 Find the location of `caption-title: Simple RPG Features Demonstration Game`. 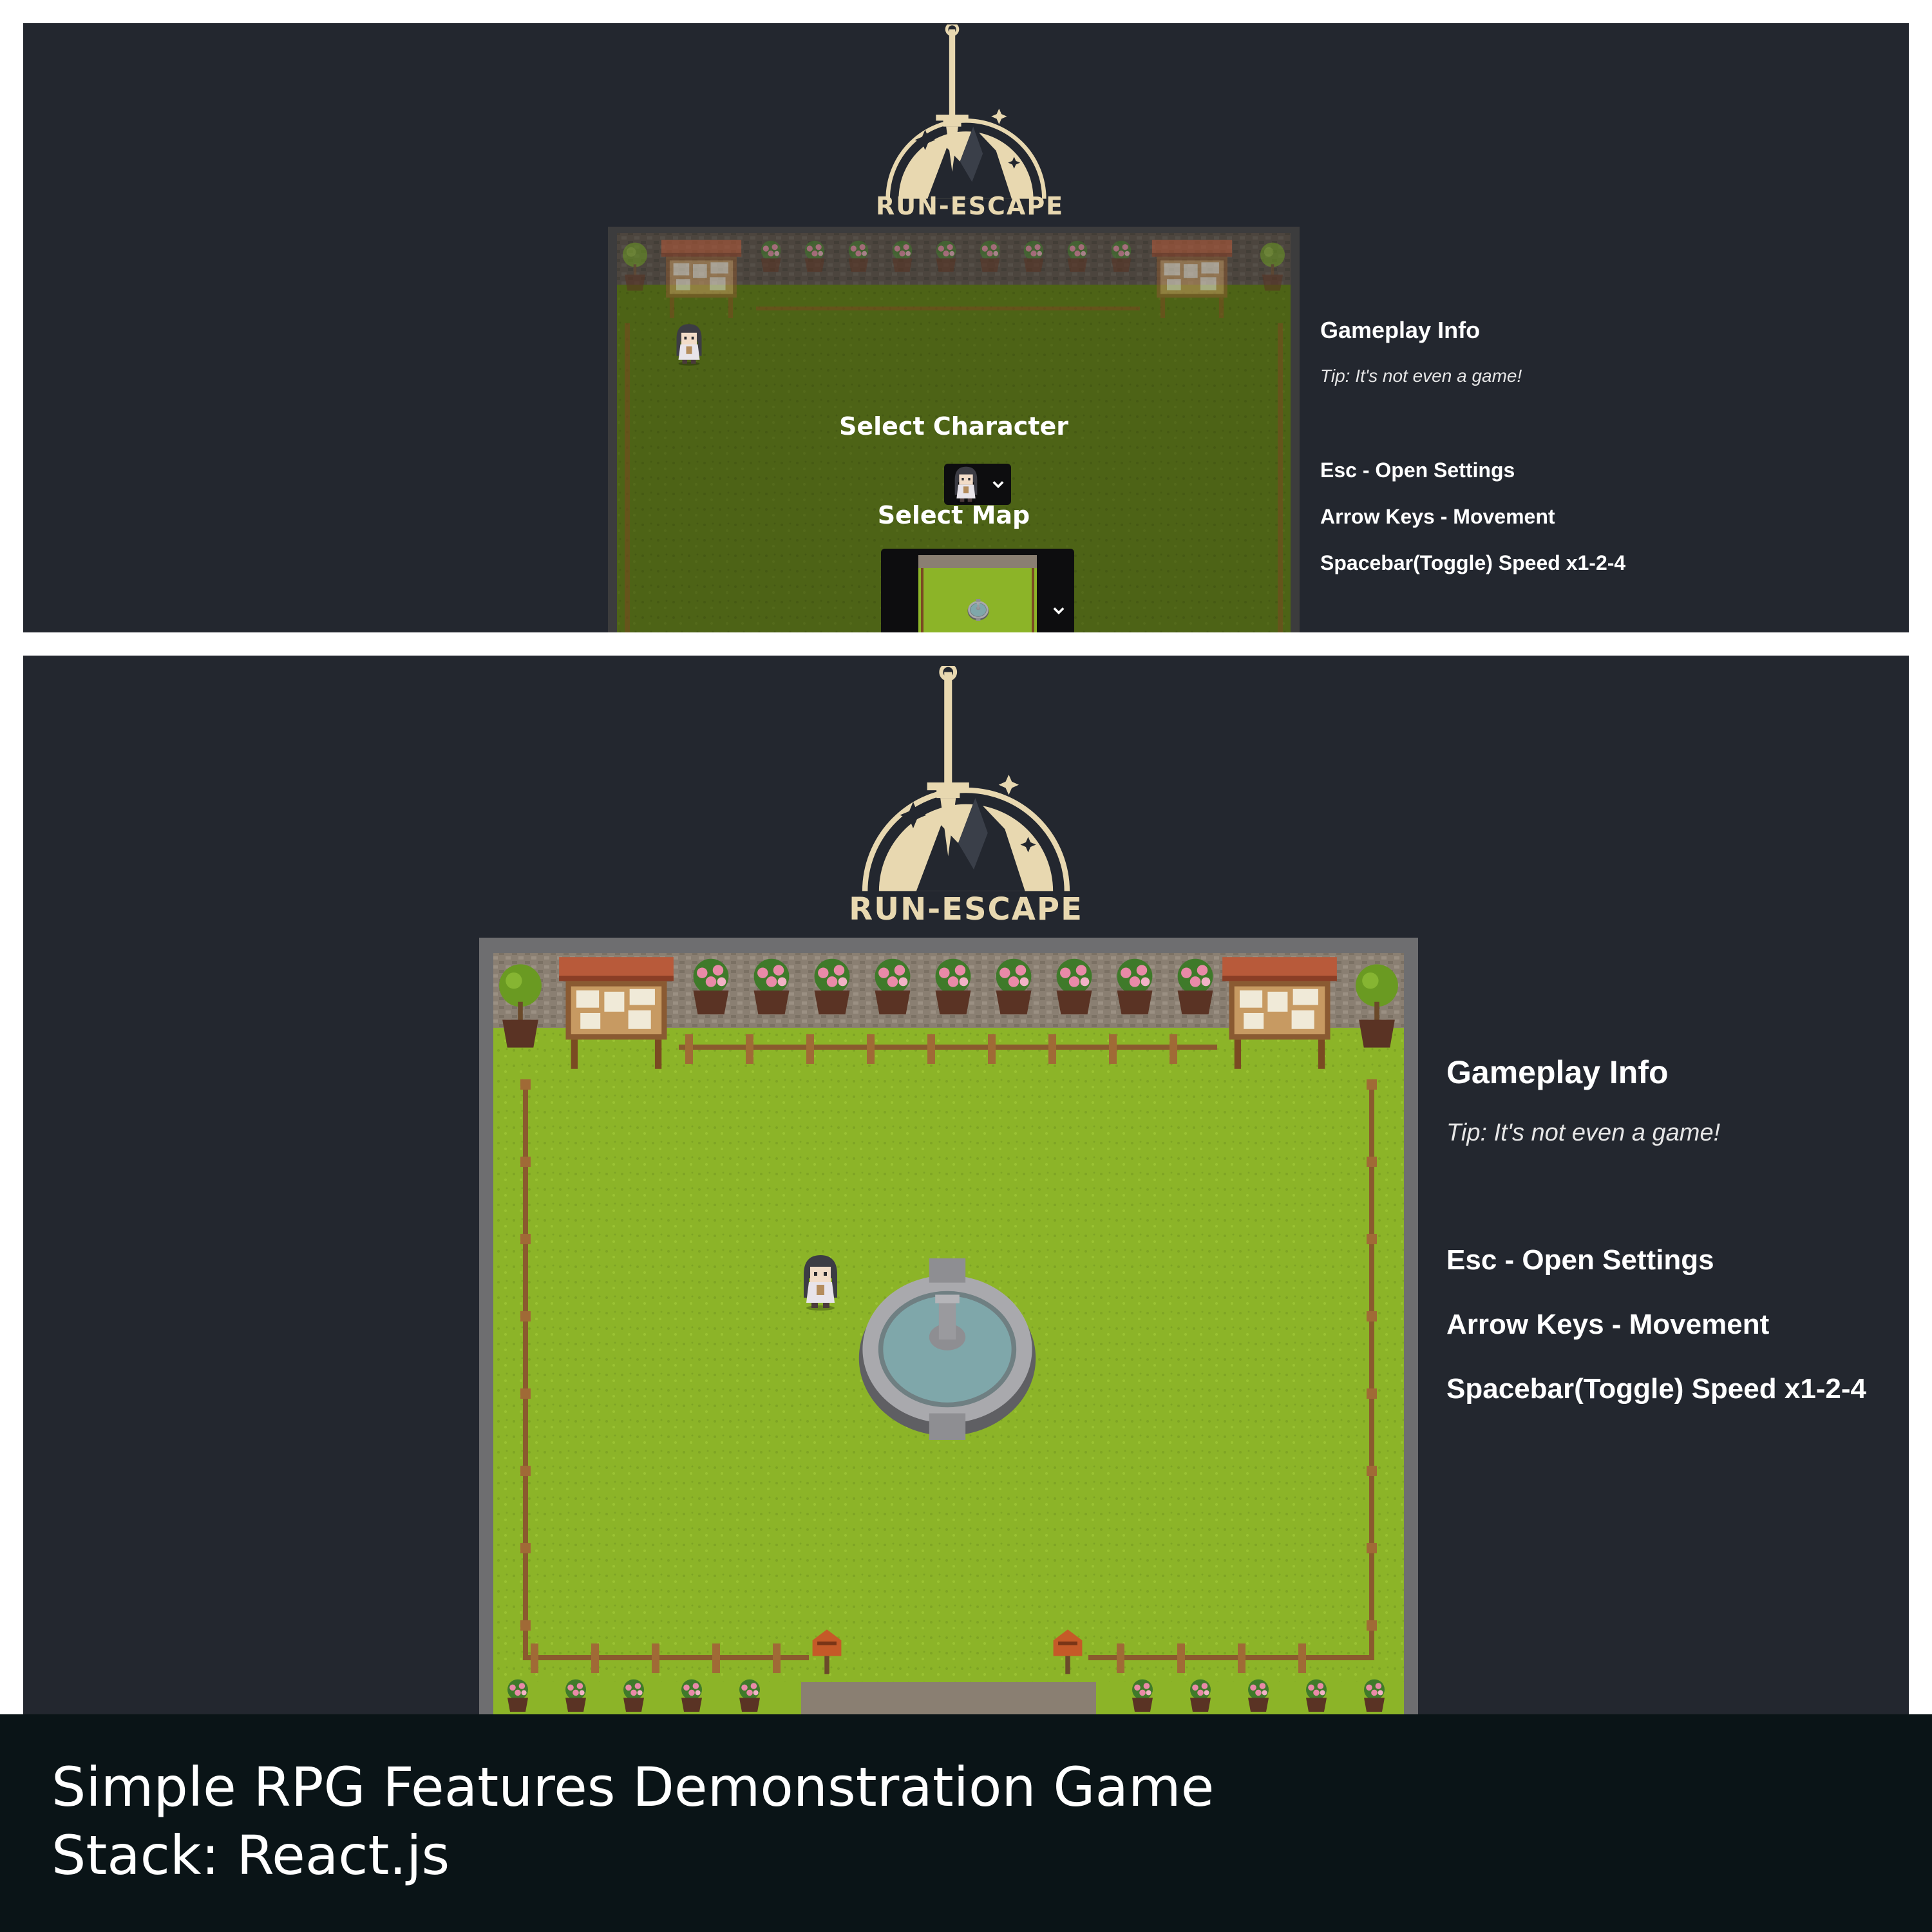

caption-title: Simple RPG Features Demonstration Game is located at coordinates (634, 1787).